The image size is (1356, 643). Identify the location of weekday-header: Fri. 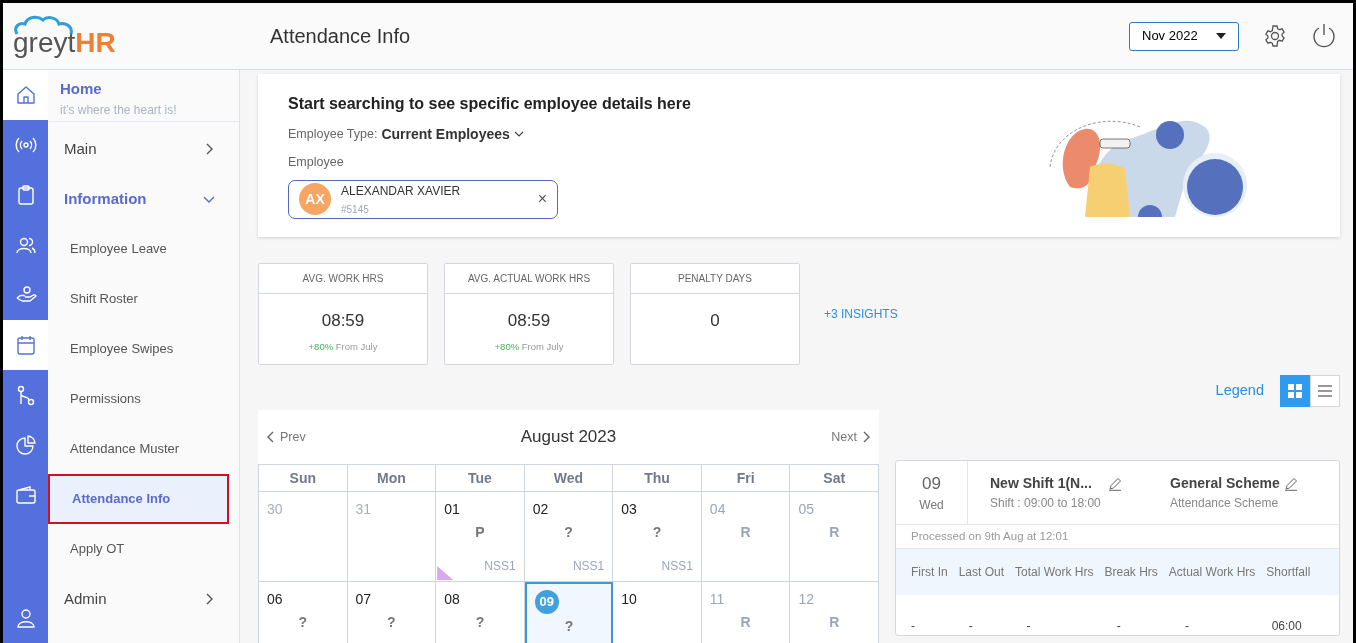
(746, 478).